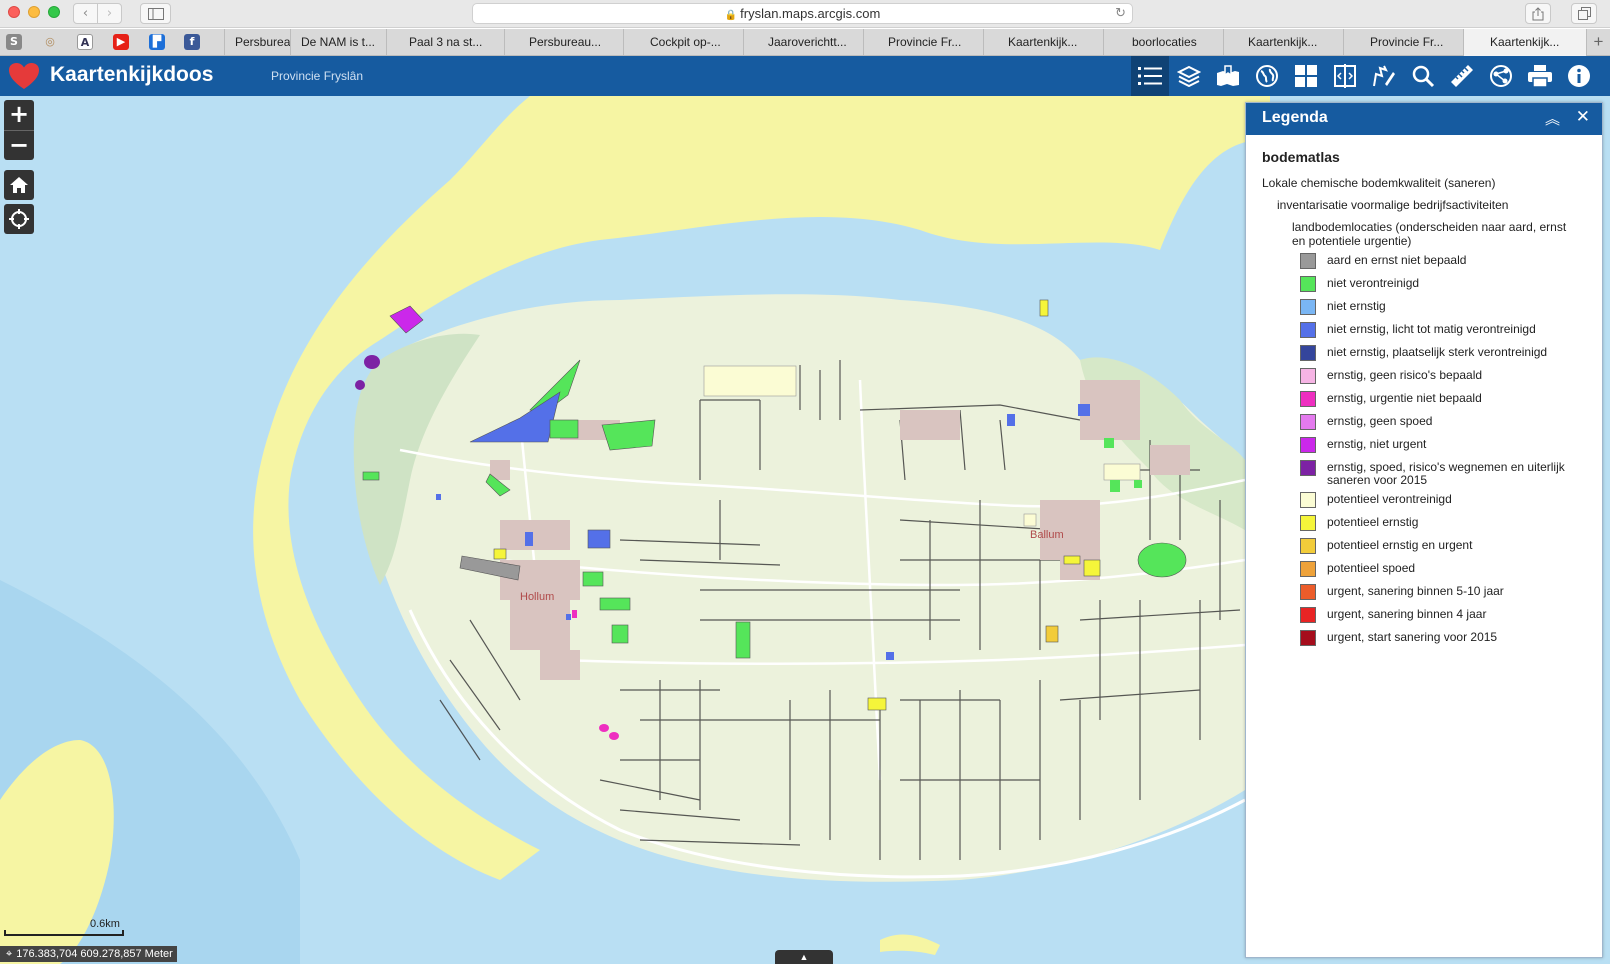 This screenshot has height=964, width=1610. What do you see at coordinates (1450, 547) in the screenshot?
I see `legend-item: potentieel ernstig en urgent` at bounding box center [1450, 547].